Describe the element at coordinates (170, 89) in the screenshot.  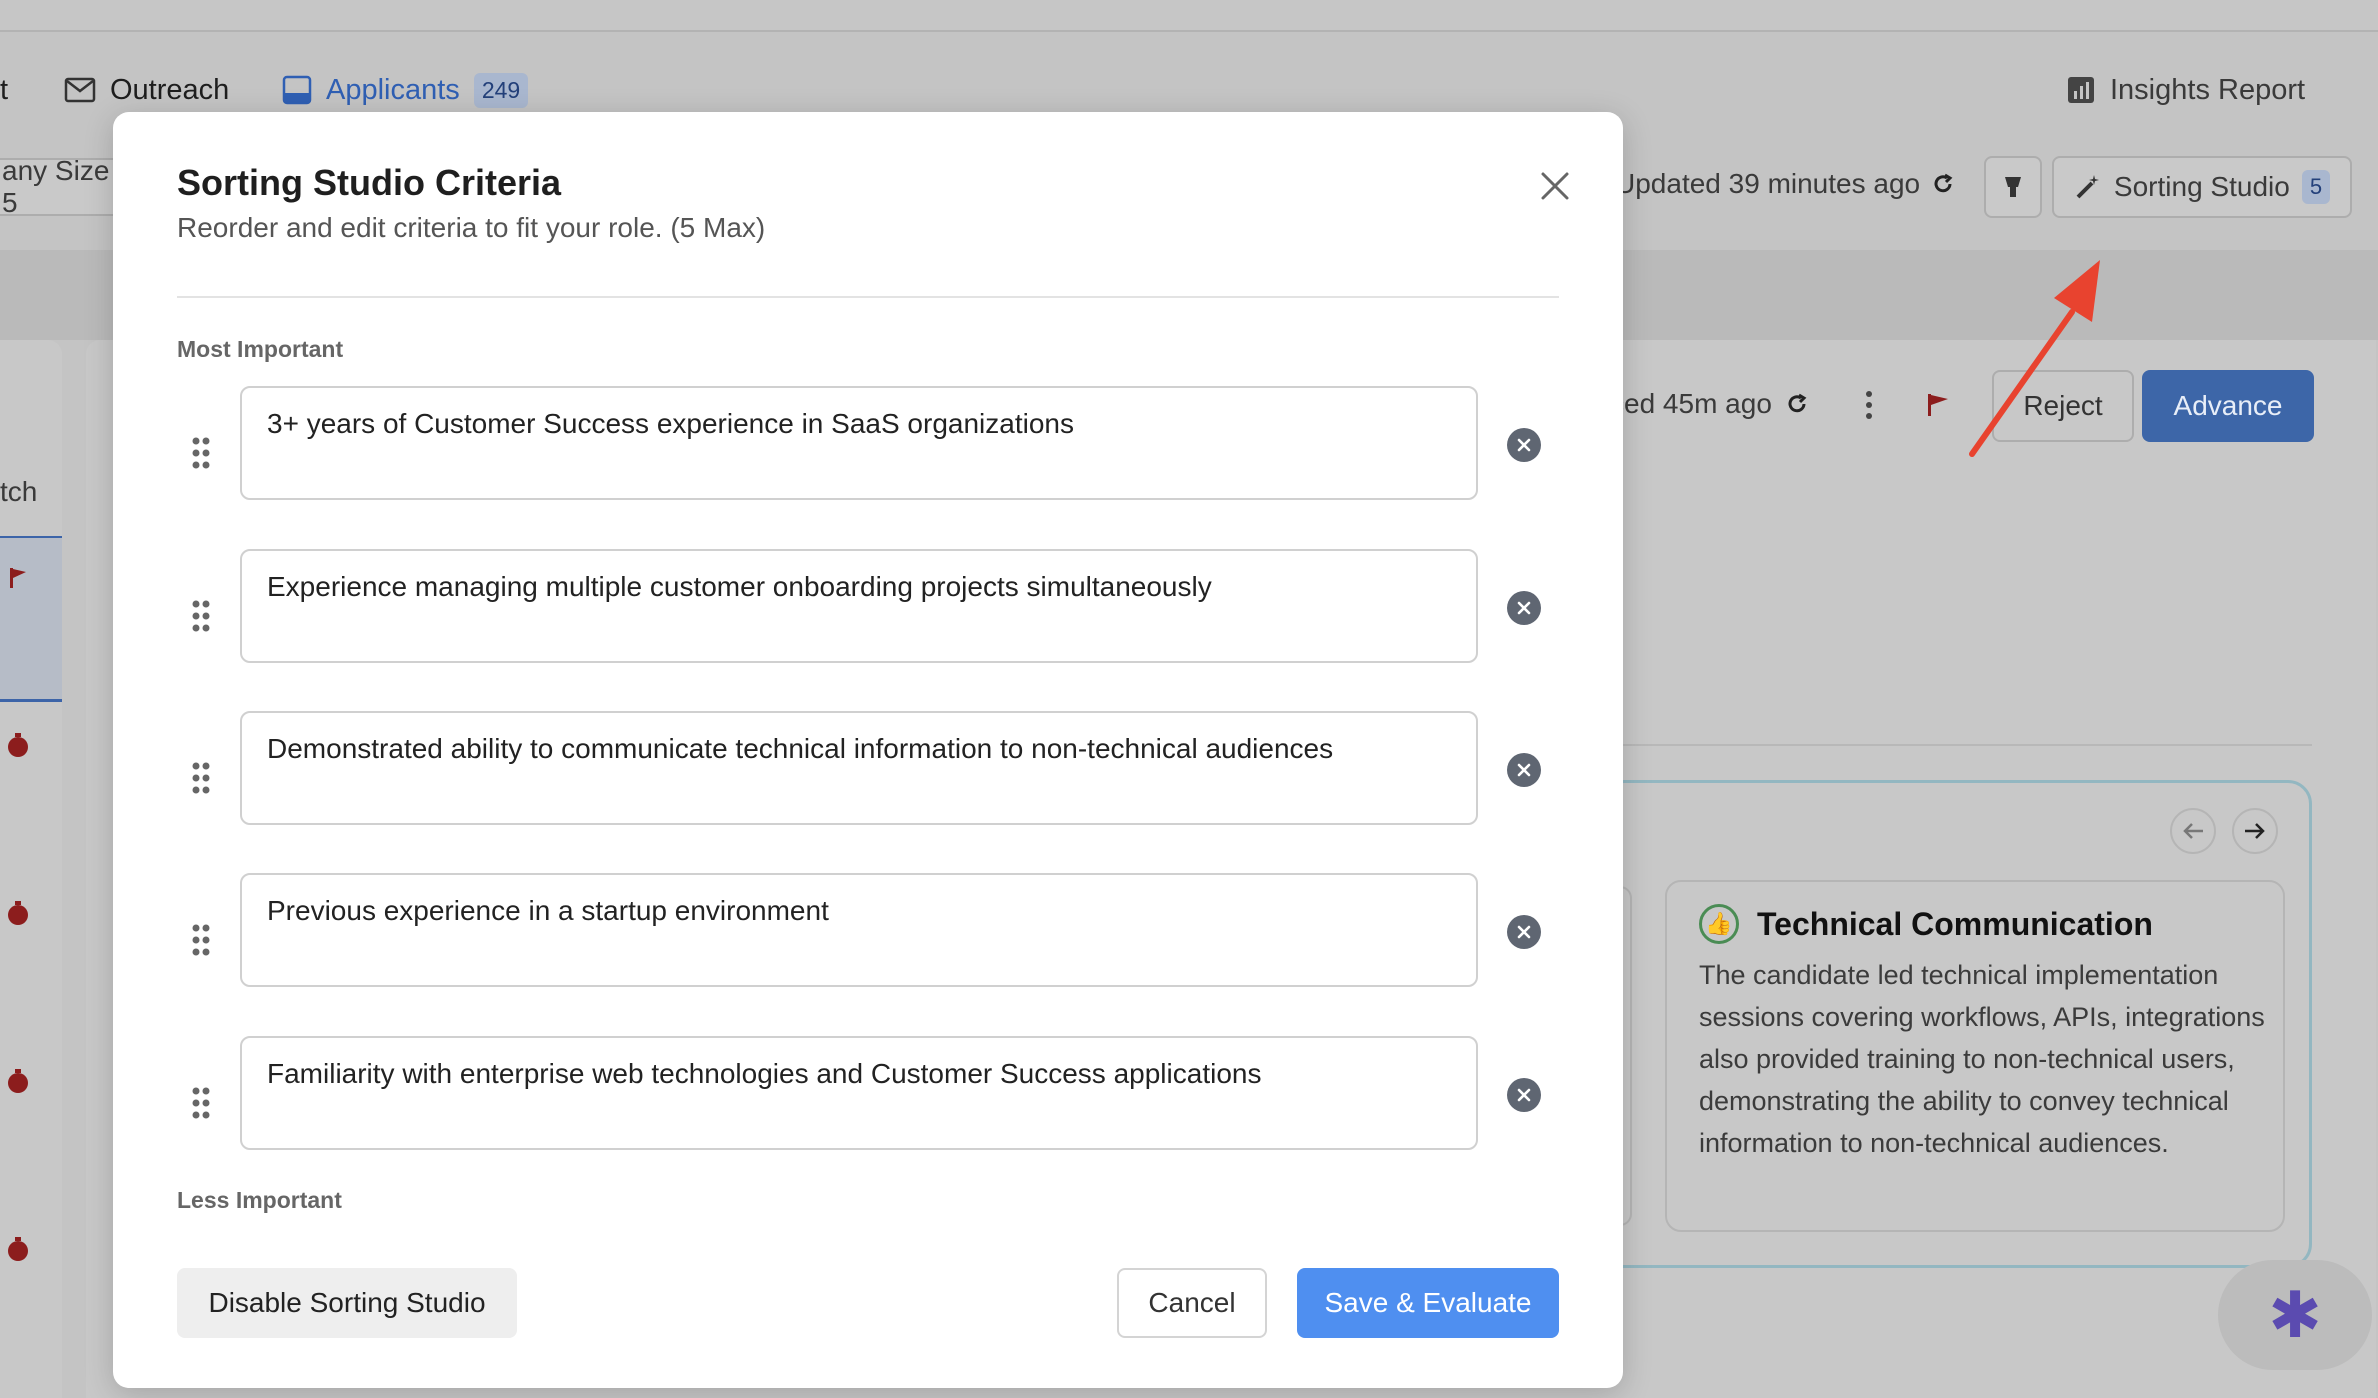
I see `nav-item-outreach-label: Outreach` at that location.